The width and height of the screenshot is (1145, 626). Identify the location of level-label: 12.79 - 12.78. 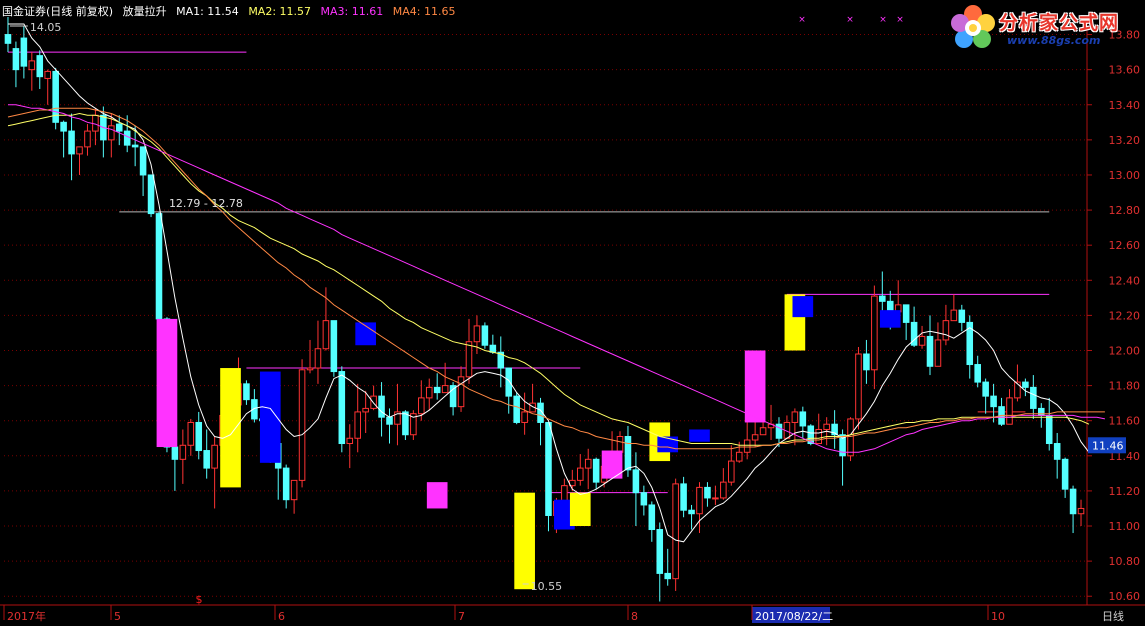
(206, 203).